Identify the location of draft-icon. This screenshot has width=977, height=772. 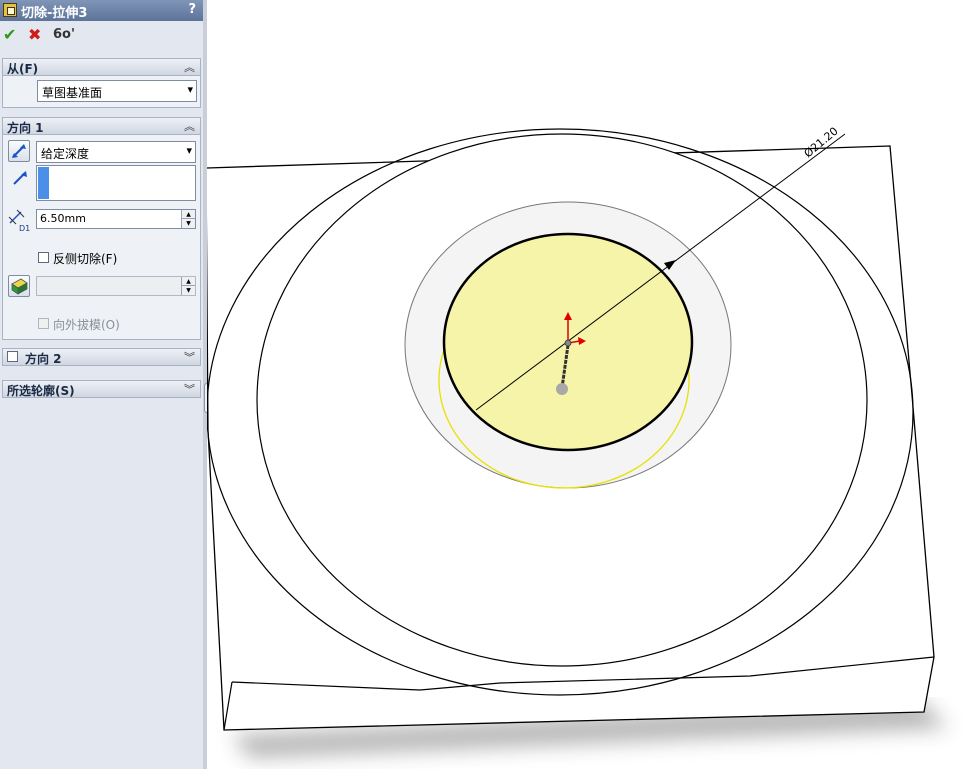
(19, 286).